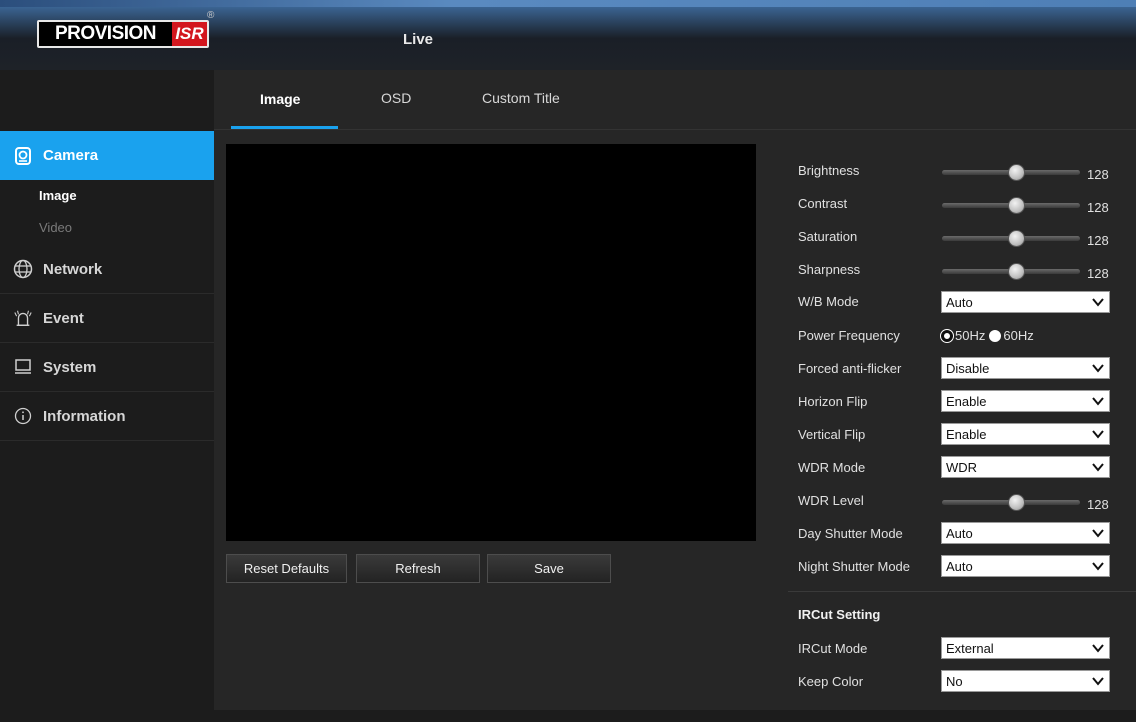 The width and height of the screenshot is (1136, 722). Describe the element at coordinates (107, 269) in the screenshot. I see `sidebar-item-network: Network` at that location.